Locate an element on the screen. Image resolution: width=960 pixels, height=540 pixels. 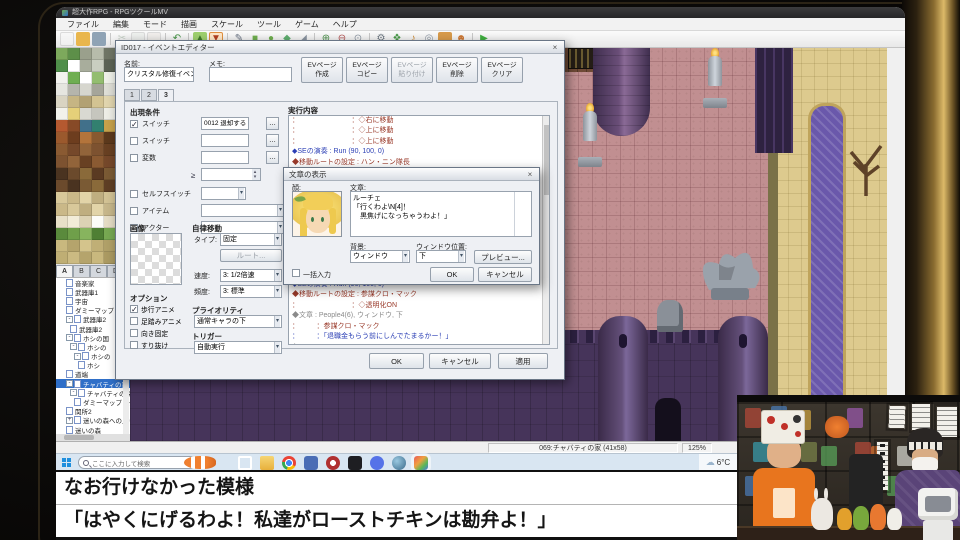
event-command-line: ： ：「退職金もらう前にしんでたまるかー！」 is located at coordinates (419, 337).